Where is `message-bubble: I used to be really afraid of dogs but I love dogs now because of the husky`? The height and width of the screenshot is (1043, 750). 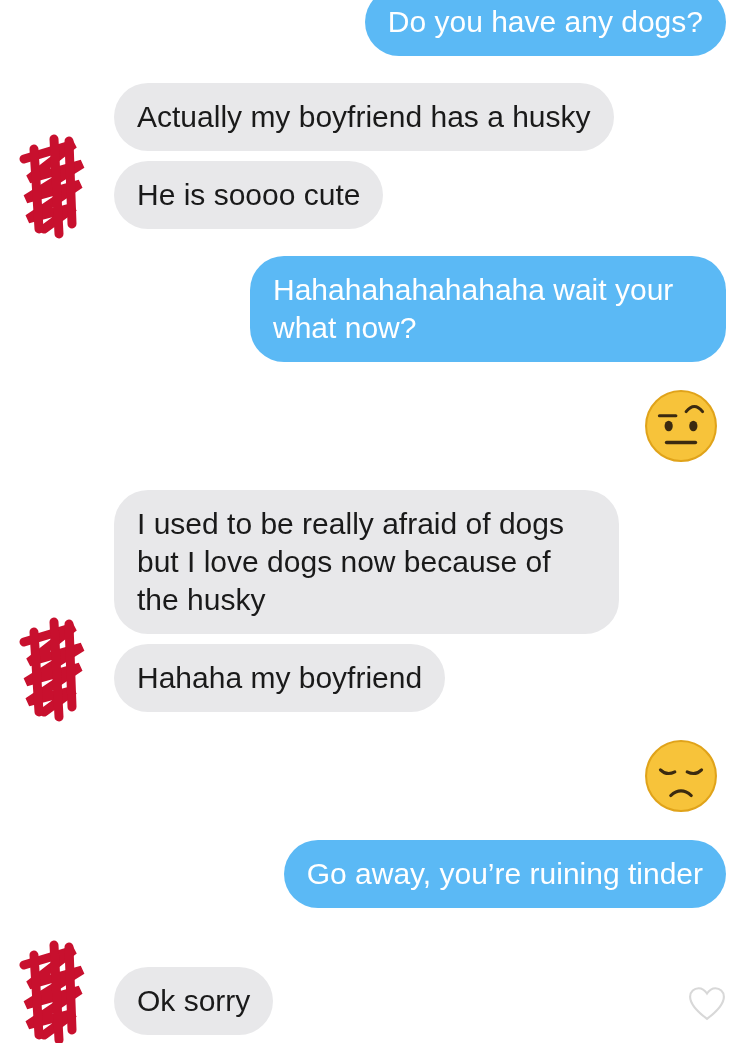
message-bubble: I used to be really afraid of dogs but I love dogs now because of the husky is located at coordinates (366, 562).